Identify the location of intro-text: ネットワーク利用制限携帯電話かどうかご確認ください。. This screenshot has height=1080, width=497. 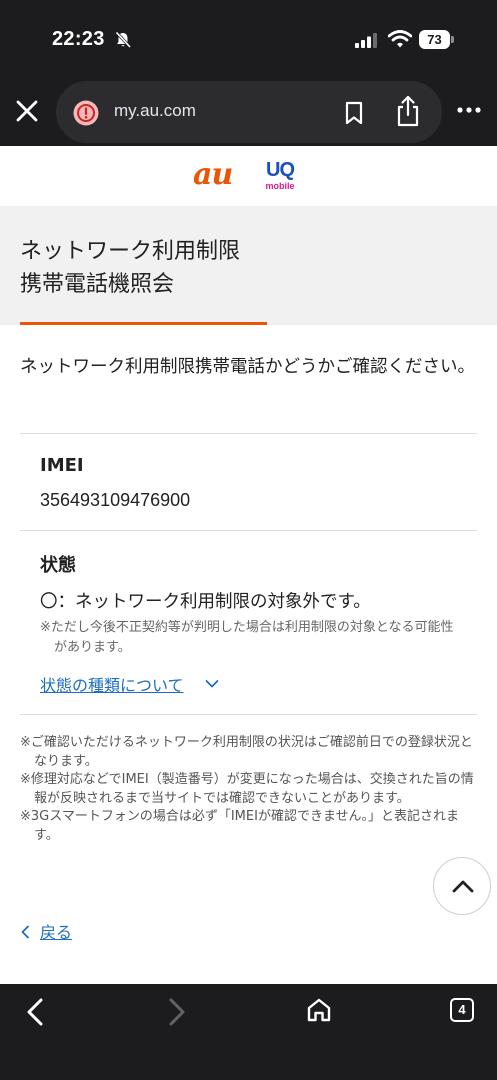
(247, 367).